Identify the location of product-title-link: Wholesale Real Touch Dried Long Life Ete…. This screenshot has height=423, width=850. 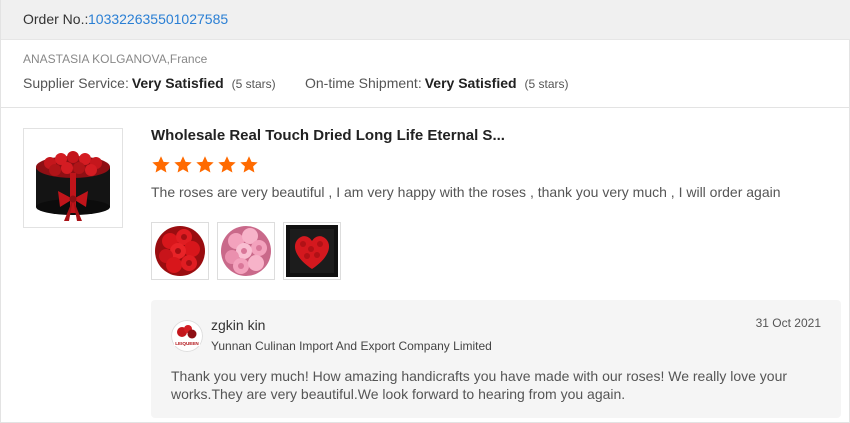
(328, 135).